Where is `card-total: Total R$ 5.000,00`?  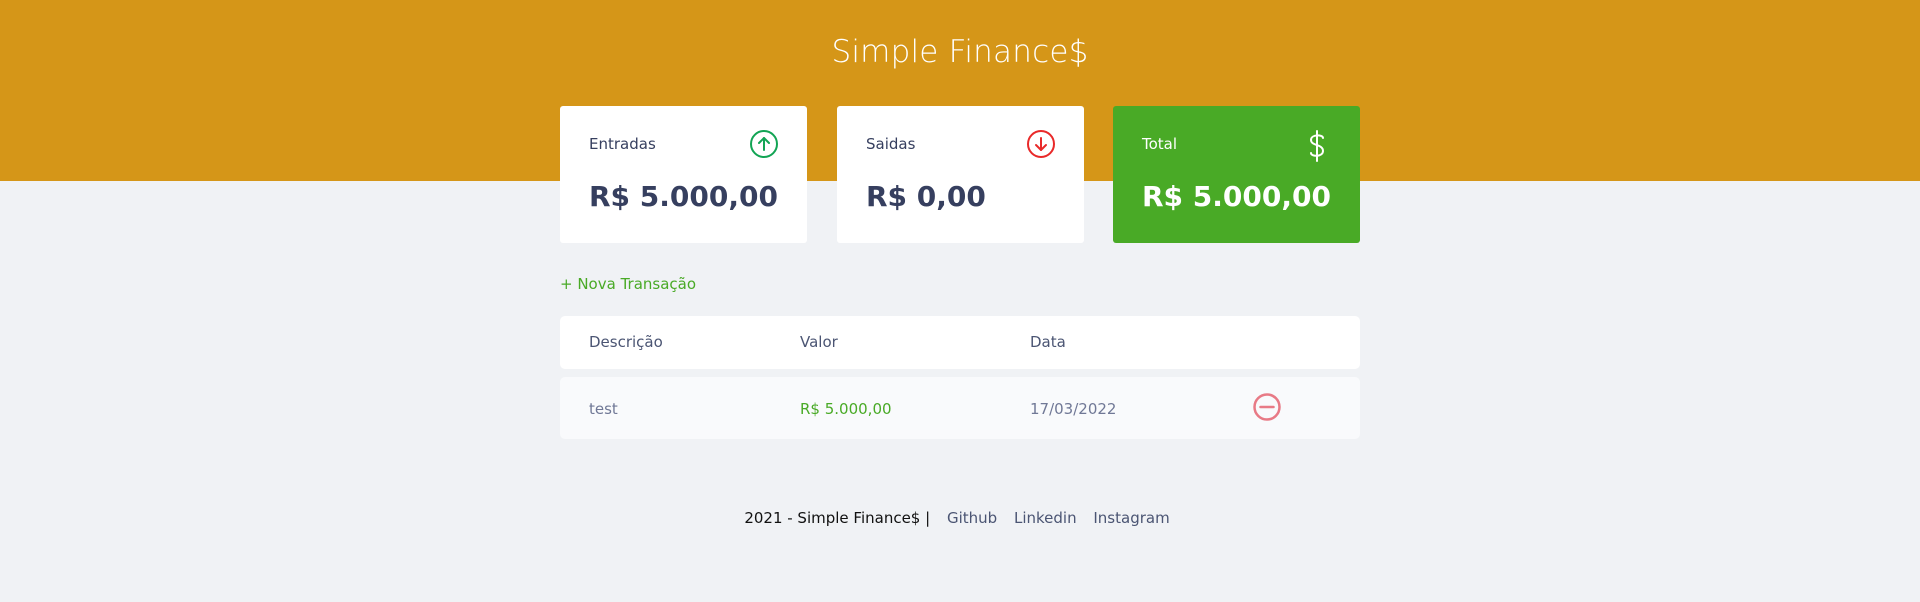 card-total: Total R$ 5.000,00 is located at coordinates (1236, 174).